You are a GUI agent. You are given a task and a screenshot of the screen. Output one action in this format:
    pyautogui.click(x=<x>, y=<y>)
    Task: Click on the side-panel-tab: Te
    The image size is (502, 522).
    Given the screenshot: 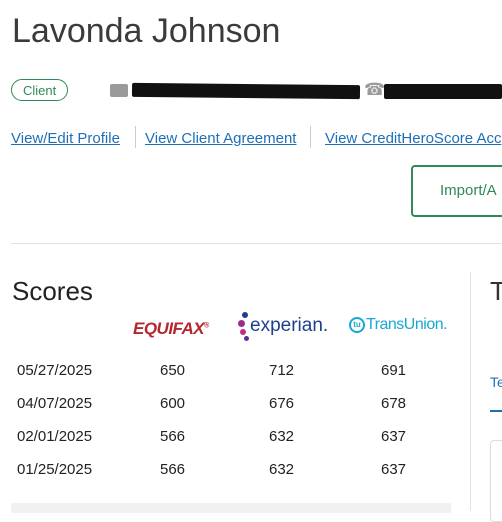 What is the action you would take?
    pyautogui.click(x=496, y=382)
    